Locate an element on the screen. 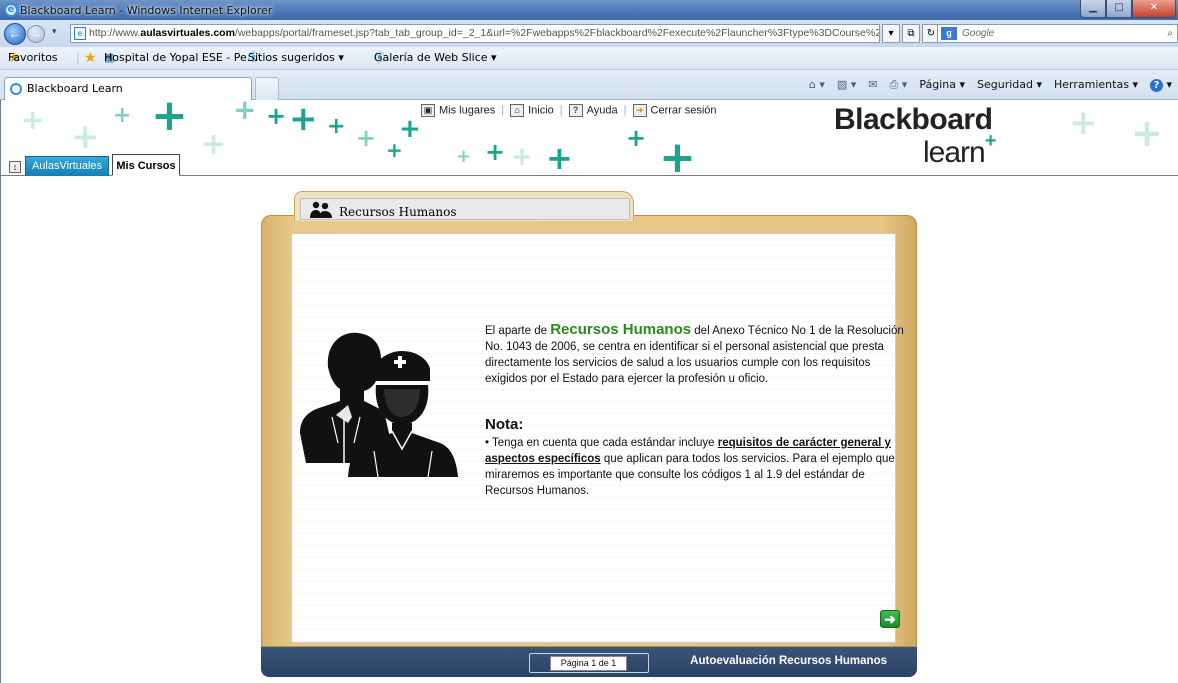 Image resolution: width=1178 pixels, height=683 pixels. footer-title: Autoevaluación Recursos Humanos is located at coordinates (788, 661).